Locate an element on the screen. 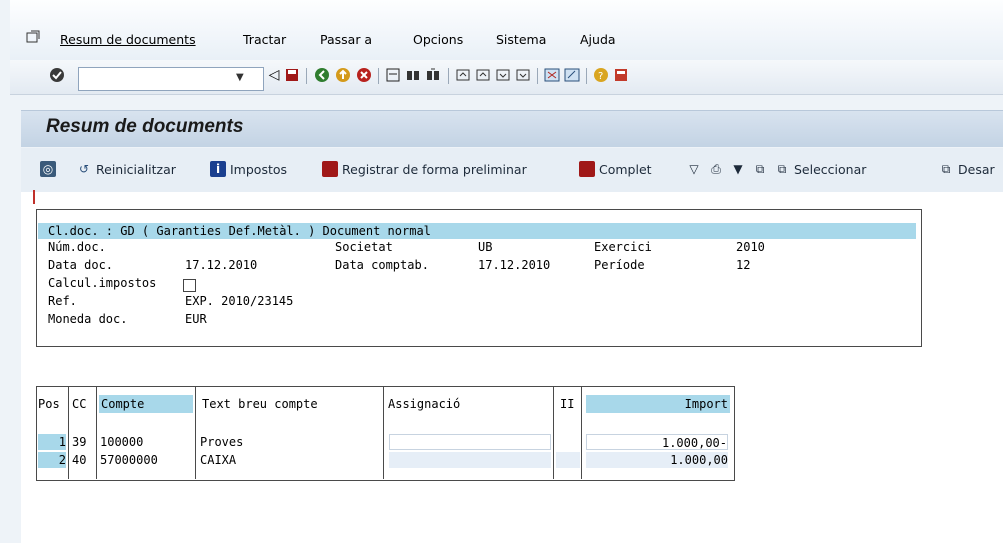 This screenshot has width=1003, height=543. fiscal-year-label: Exercici is located at coordinates (623, 247).